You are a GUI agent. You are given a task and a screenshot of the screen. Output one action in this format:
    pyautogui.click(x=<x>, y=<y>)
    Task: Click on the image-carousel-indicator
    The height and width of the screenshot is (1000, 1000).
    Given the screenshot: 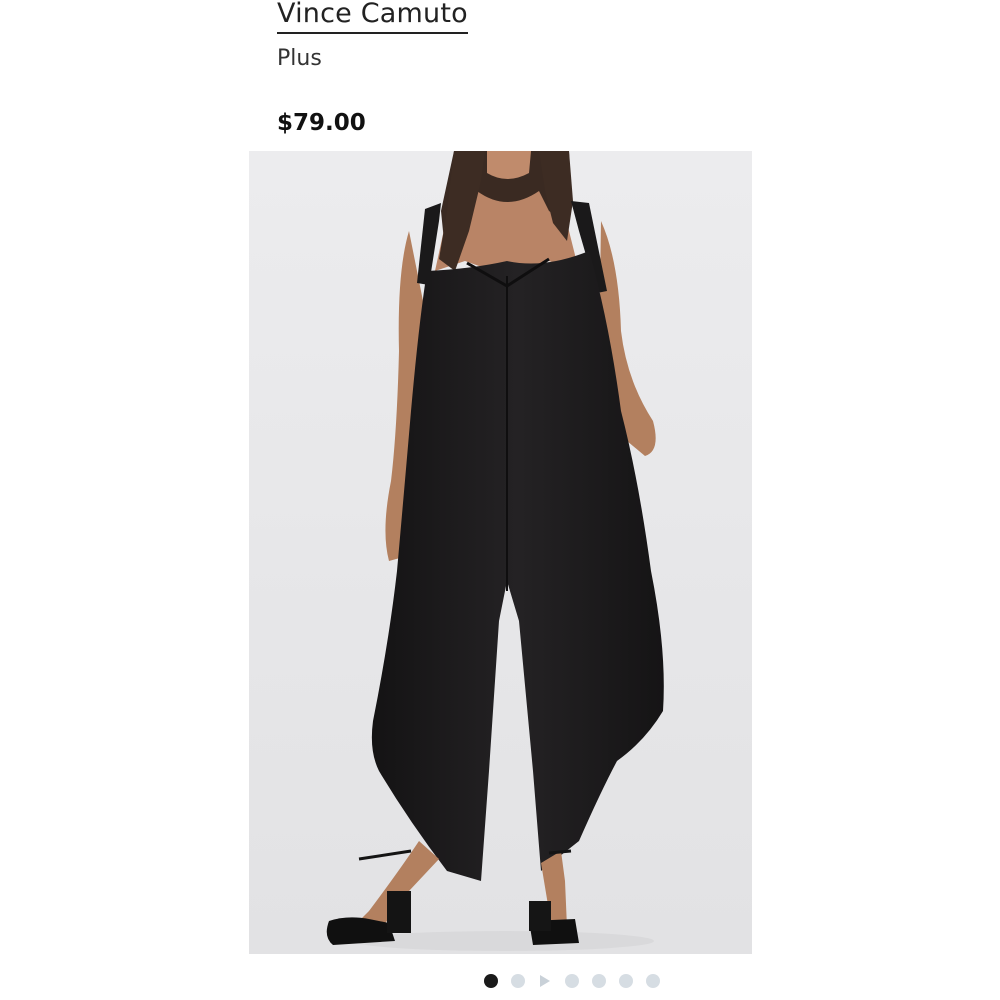 What is the action you would take?
    pyautogui.click(x=572, y=981)
    